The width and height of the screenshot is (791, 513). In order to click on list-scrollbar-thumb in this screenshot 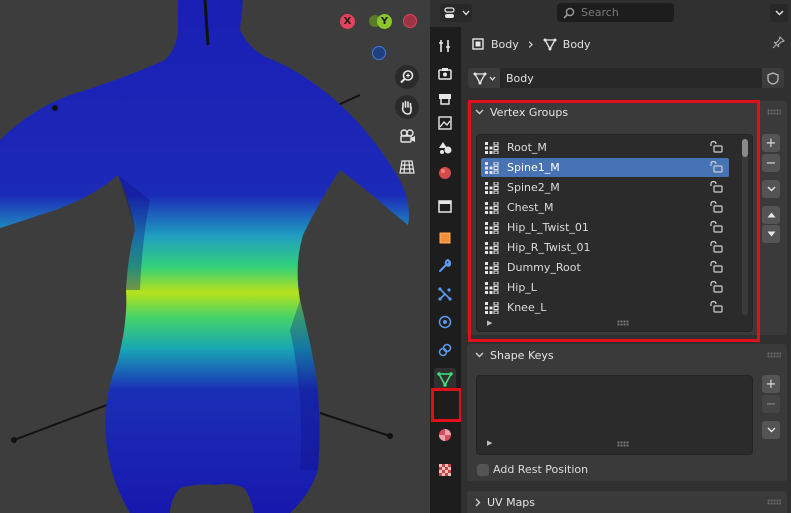, I will do `click(745, 148)`.